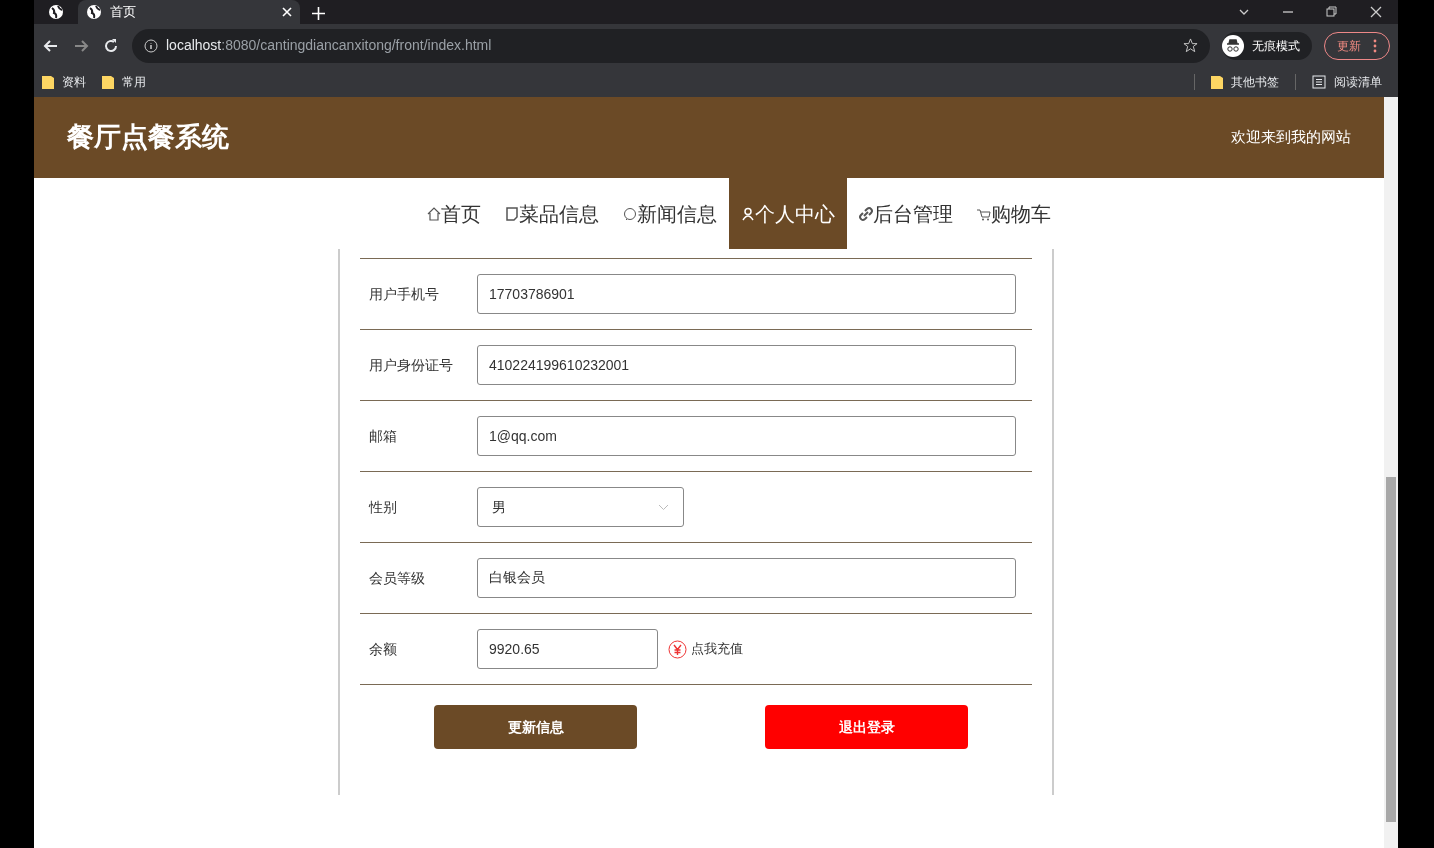 The image size is (1434, 848). I want to click on browser-tab: 首页, so click(189, 12).